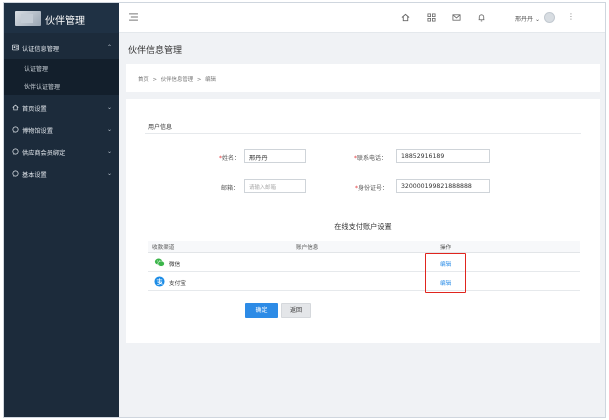 Image resolution: width=609 pixels, height=420 pixels. Describe the element at coordinates (163, 248) in the screenshot. I see `column-header: 收款渠道` at that location.